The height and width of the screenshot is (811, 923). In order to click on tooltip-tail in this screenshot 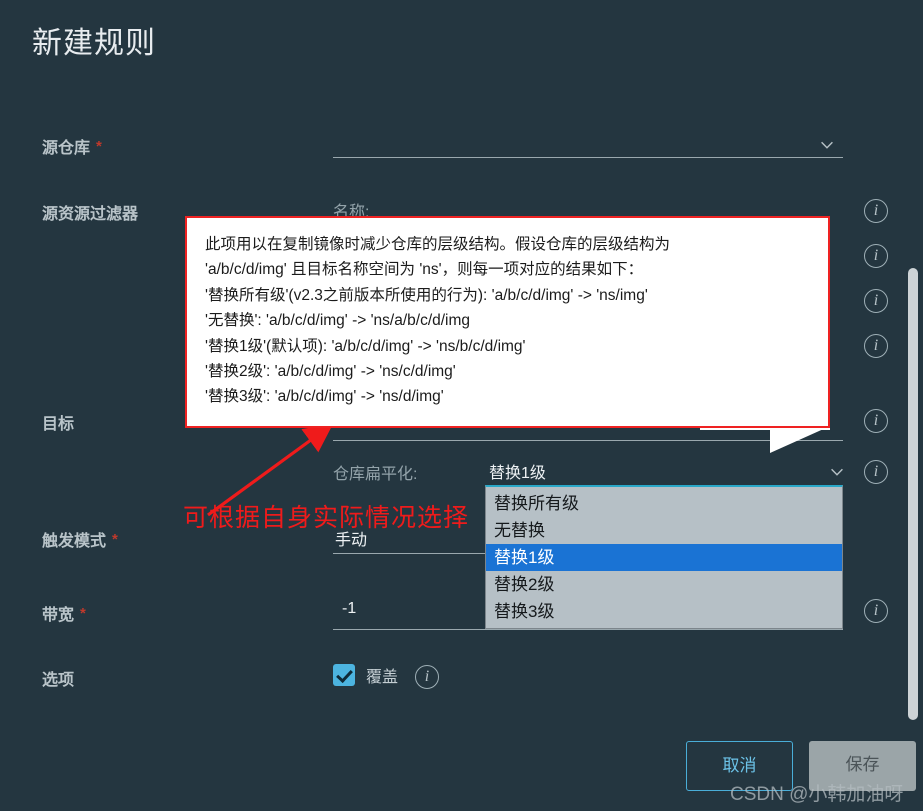, I will do `click(799, 440)`.